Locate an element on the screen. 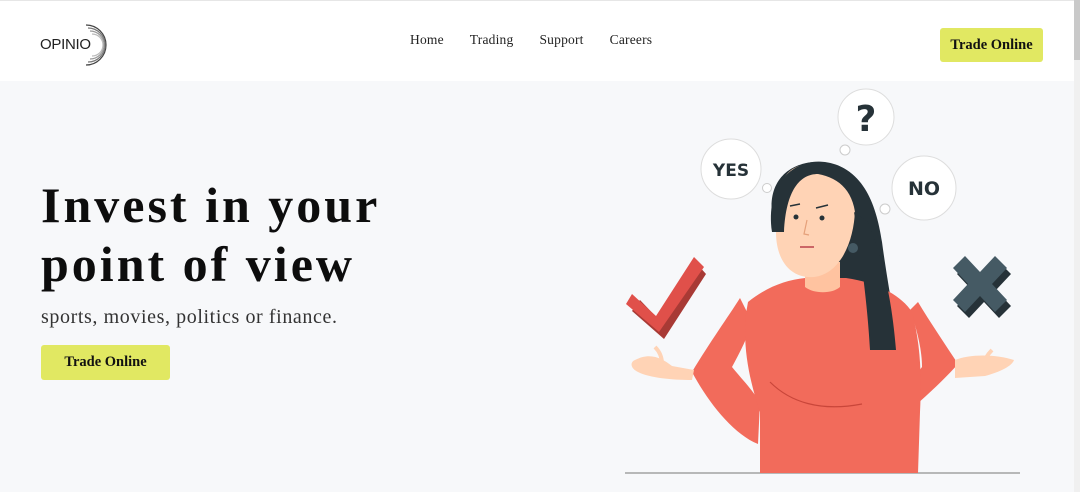 The height and width of the screenshot is (492, 1080). brand-logo: OPINIO is located at coordinates (80, 45).